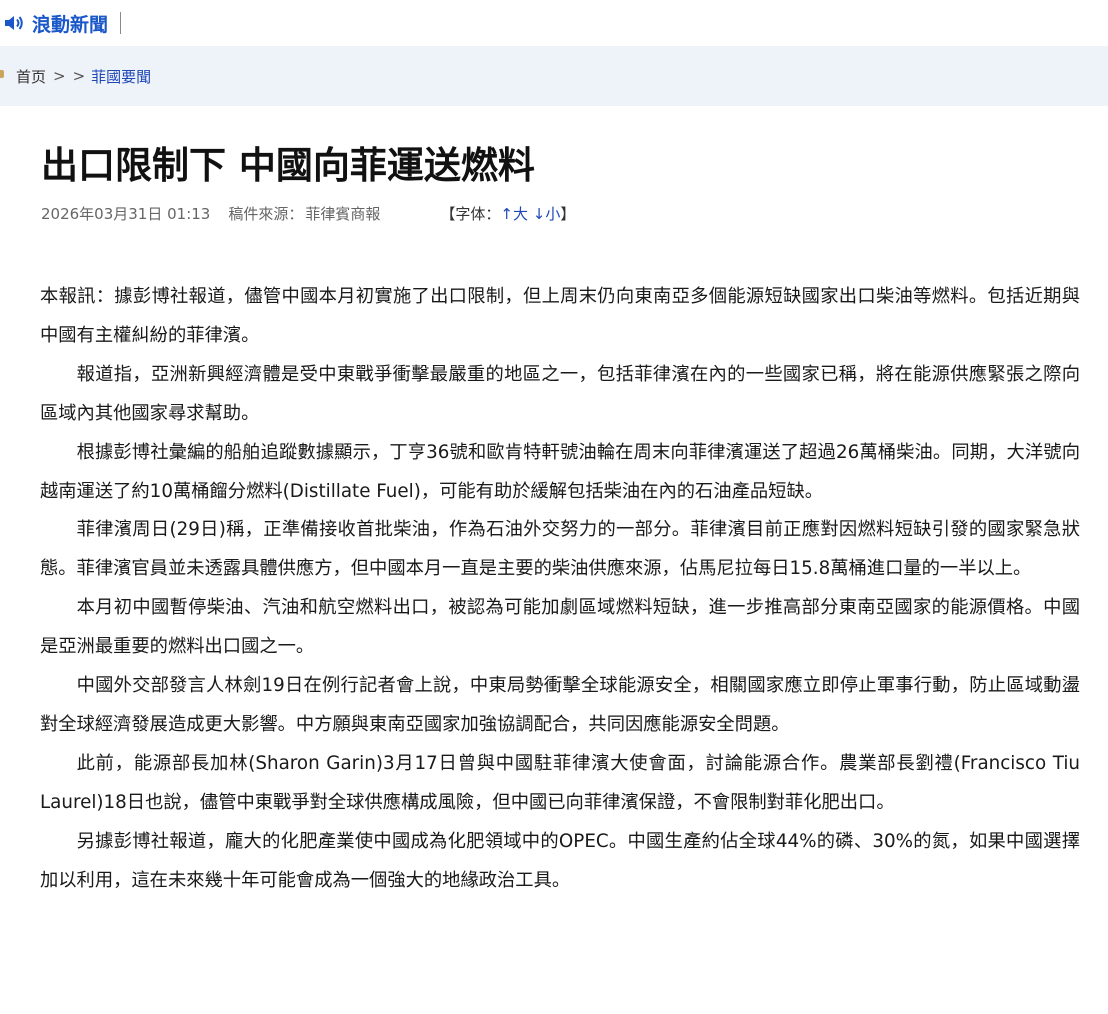  Describe the element at coordinates (288, 165) in the screenshot. I see `article-title: 出口限制下 中國向菲運送燃料` at that location.